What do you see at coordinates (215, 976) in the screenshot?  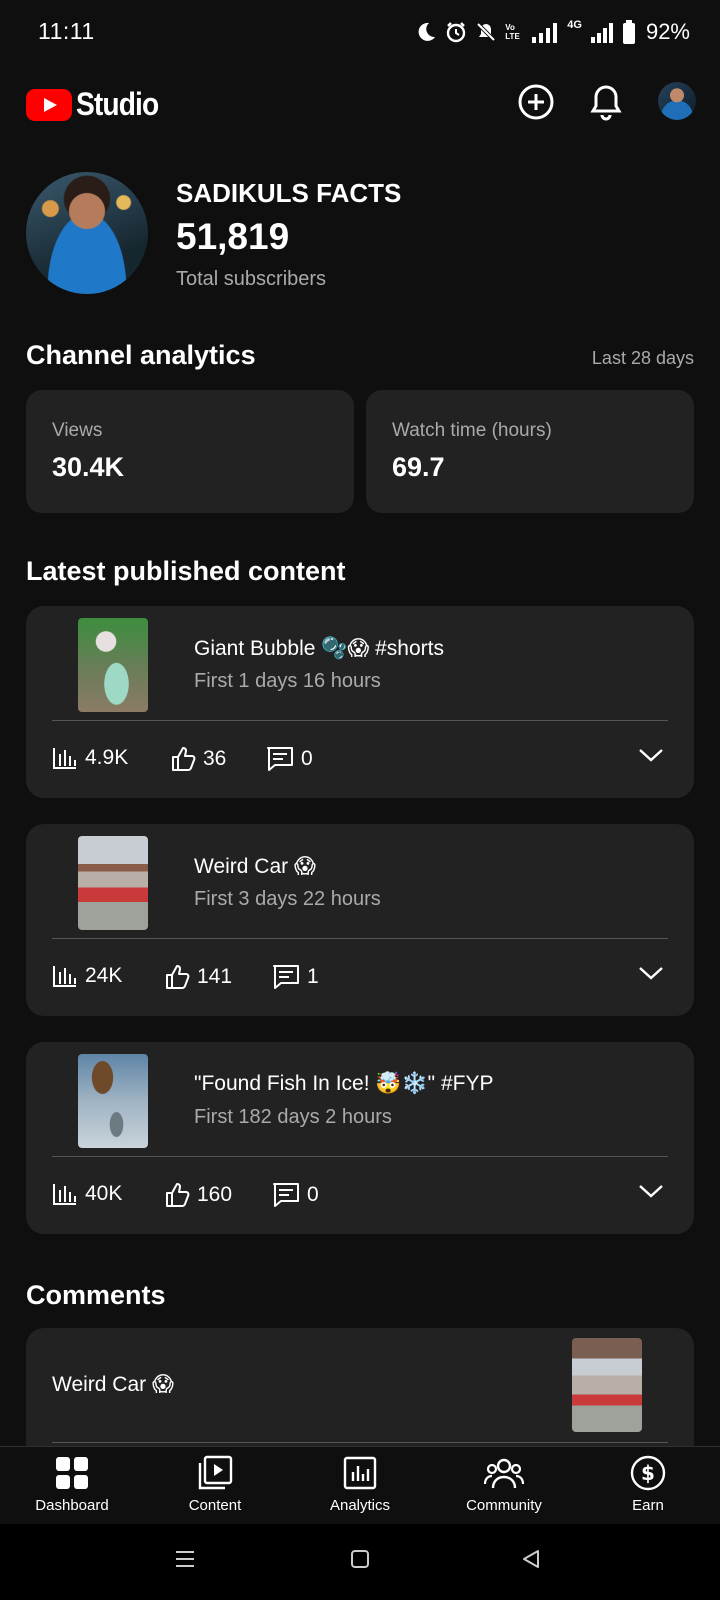 I see `likes-count: 141` at bounding box center [215, 976].